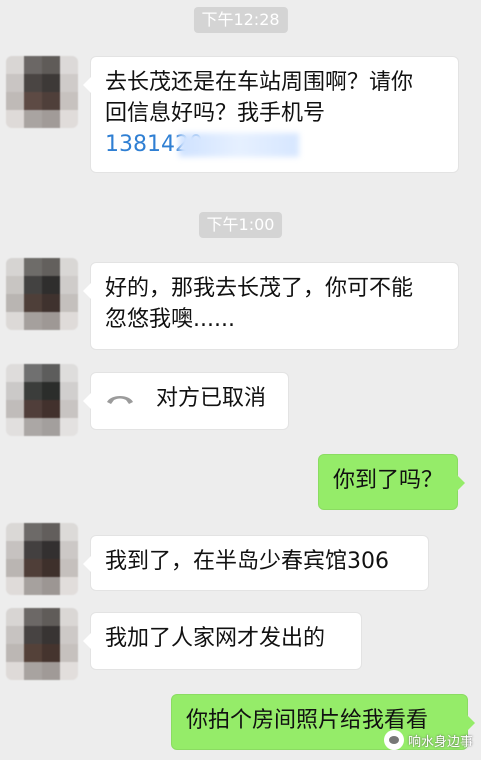 The height and width of the screenshot is (760, 481). I want to click on message-bubble-received: 我加了人家网才发出的, so click(222, 641).